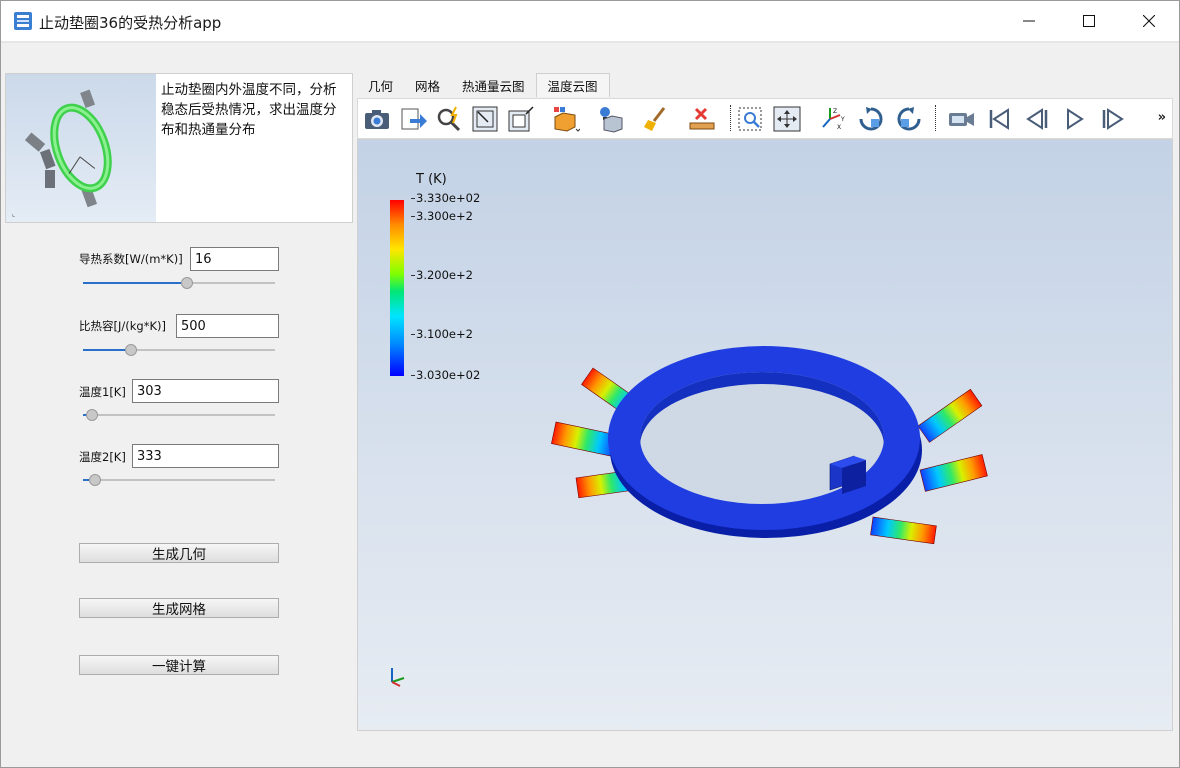  Describe the element at coordinates (179, 553) in the screenshot. I see `generate-geometry-button: 生成几何` at that location.